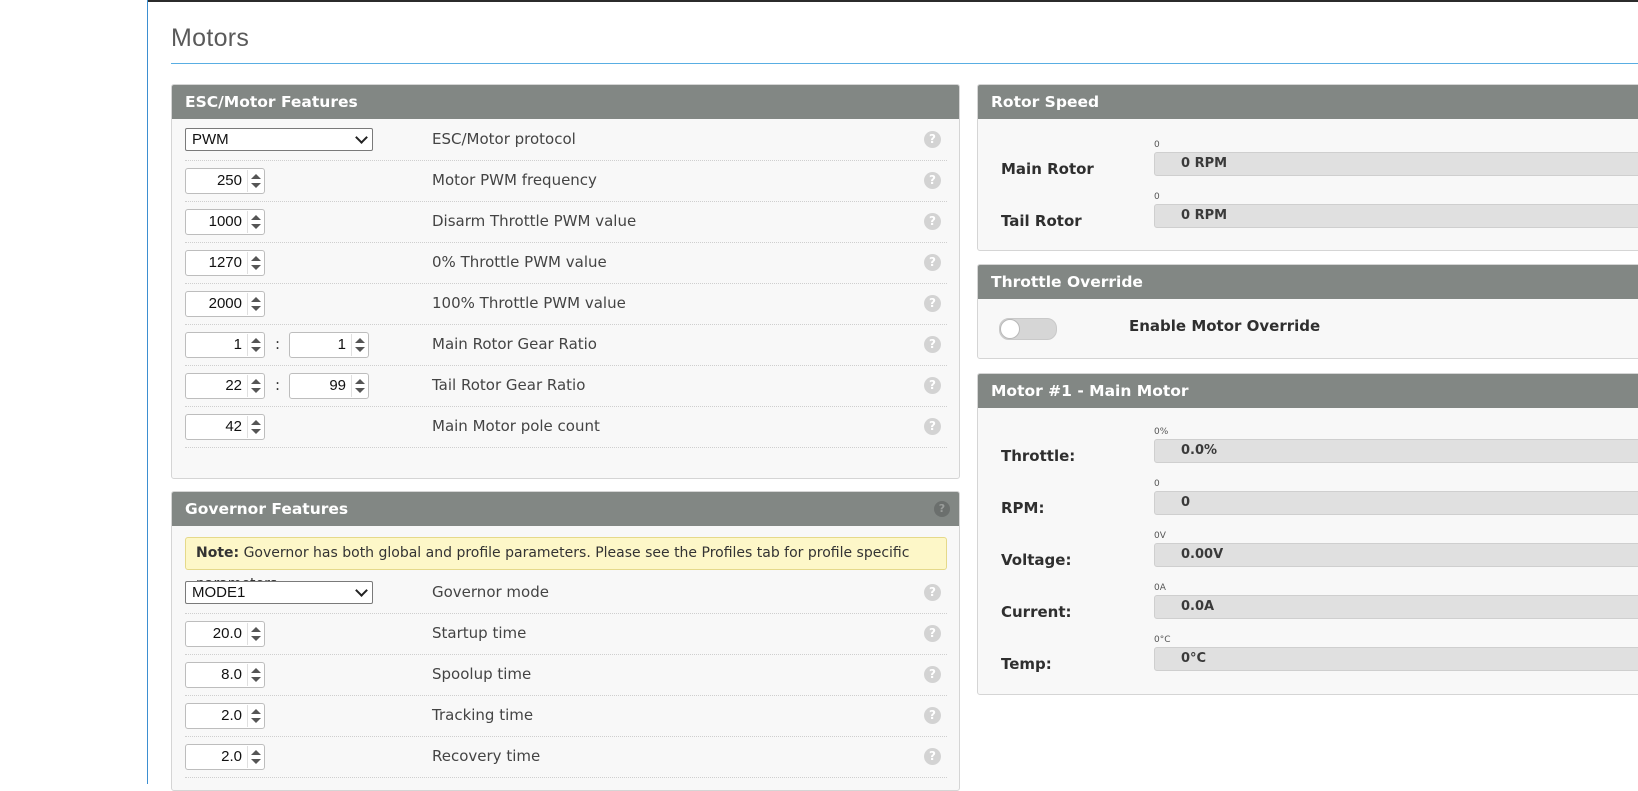 This screenshot has height=791, width=1638. What do you see at coordinates (1396, 607) in the screenshot?
I see `current-bar: 0.0A` at bounding box center [1396, 607].